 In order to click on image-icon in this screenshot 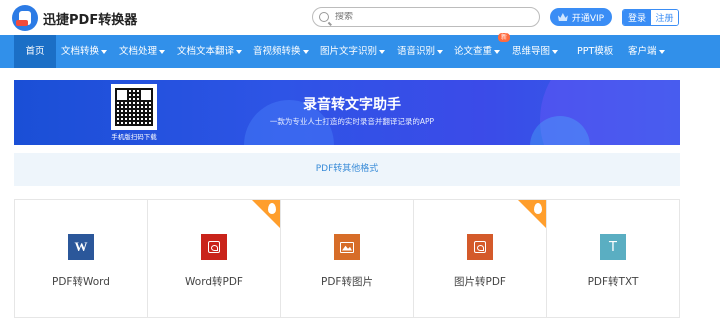, I will do `click(347, 247)`.